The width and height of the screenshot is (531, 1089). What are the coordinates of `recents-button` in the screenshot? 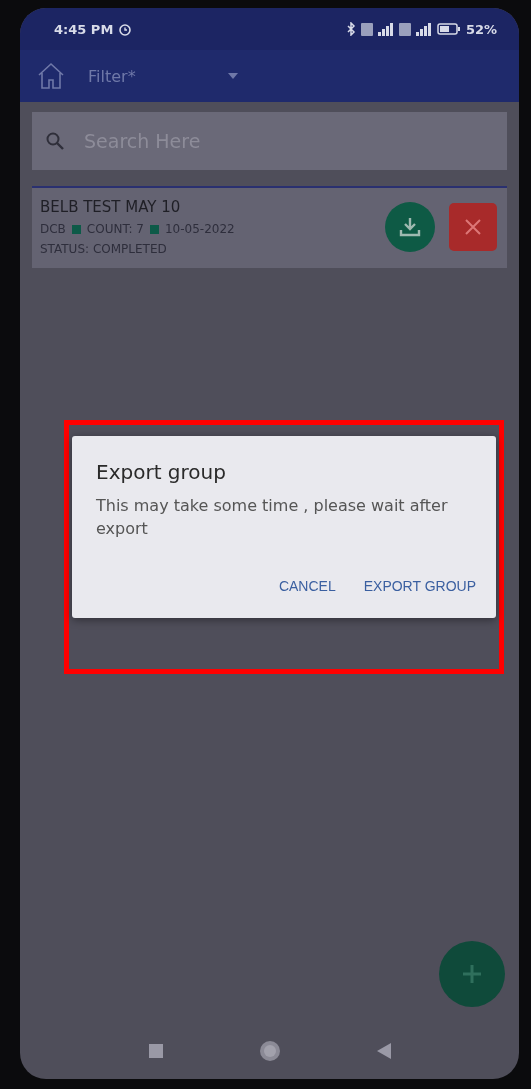 It's located at (155, 1051).